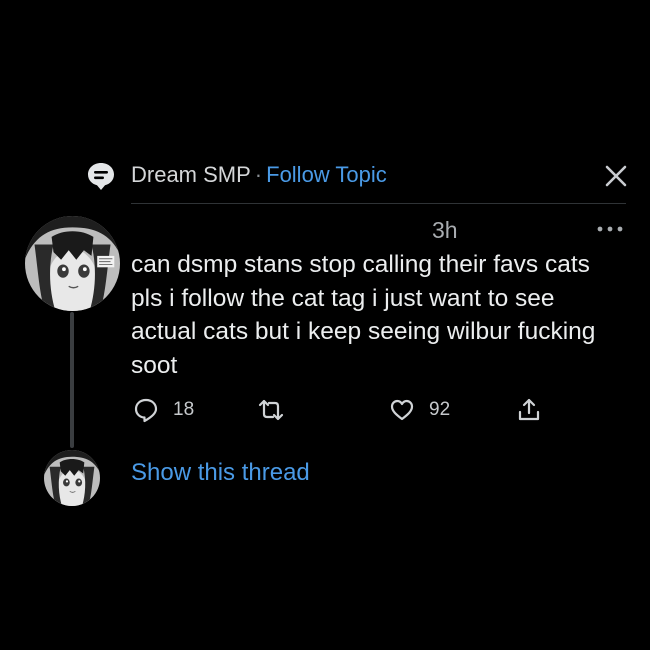  Describe the element at coordinates (616, 176) in the screenshot. I see `close-icon` at that location.